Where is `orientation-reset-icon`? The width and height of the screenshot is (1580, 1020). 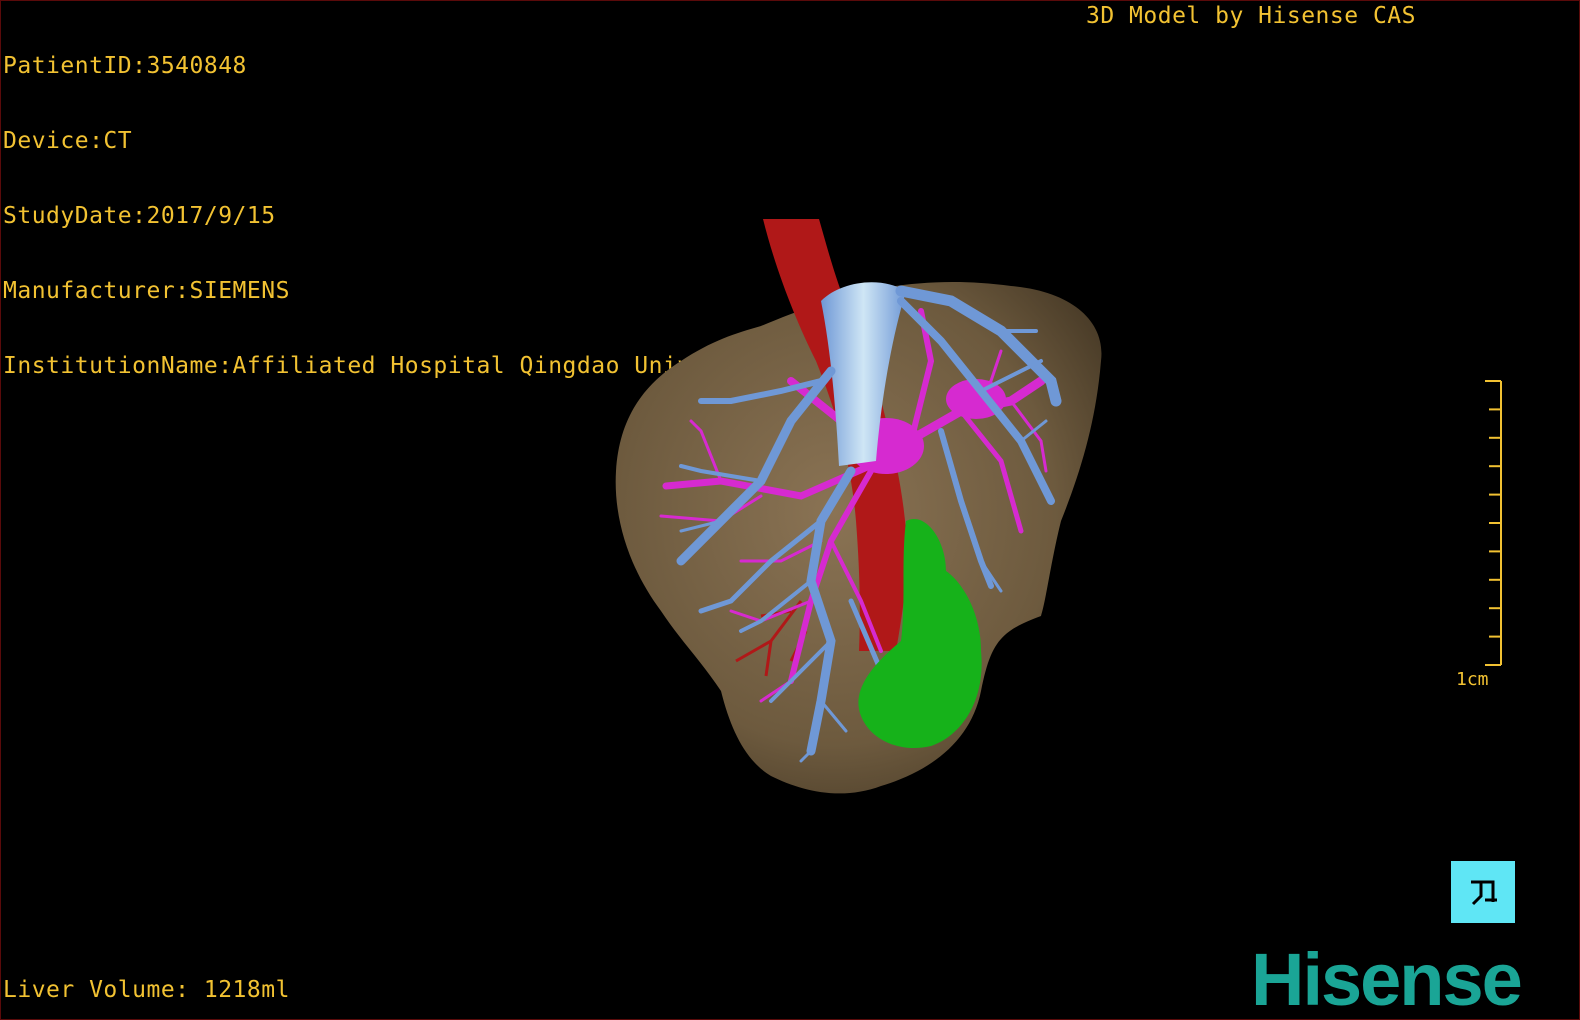 orientation-reset-icon is located at coordinates (1484, 893).